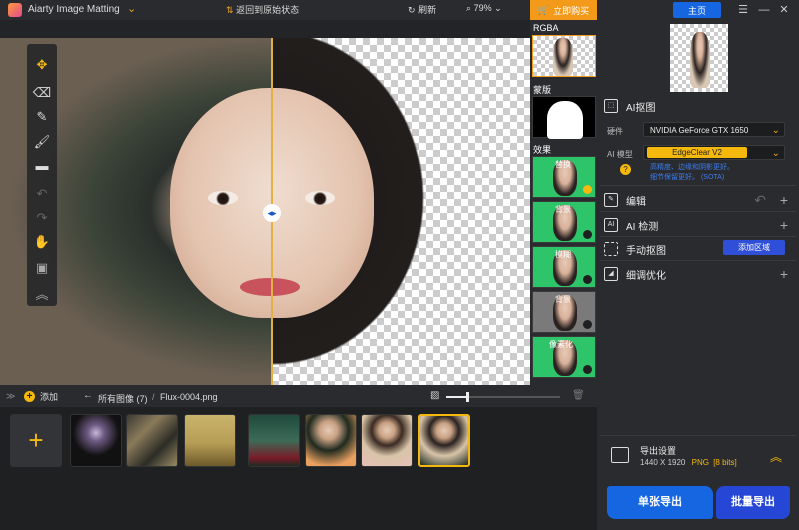 Image resolution: width=799 pixels, height=530 pixels. What do you see at coordinates (698, 185) in the screenshot?
I see `divider` at bounding box center [698, 185].